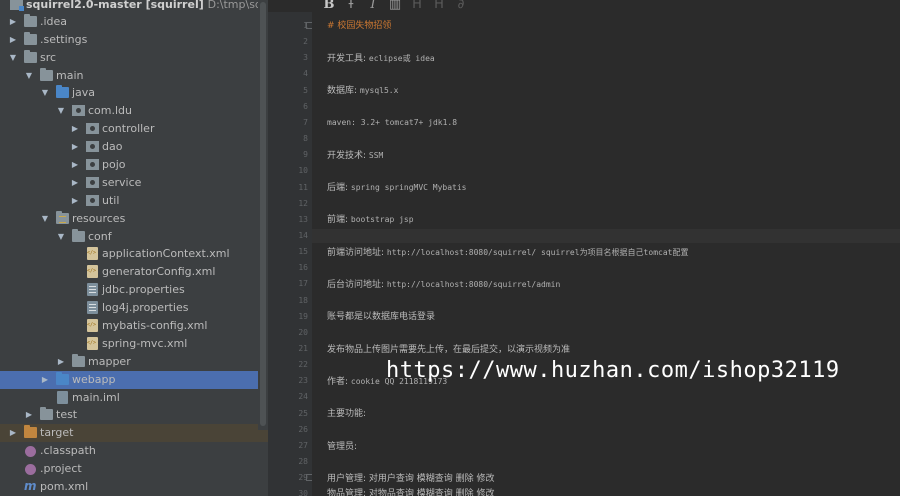 This screenshot has height=496, width=900. What do you see at coordinates (305, 139) in the screenshot?
I see `line-number: 8` at bounding box center [305, 139].